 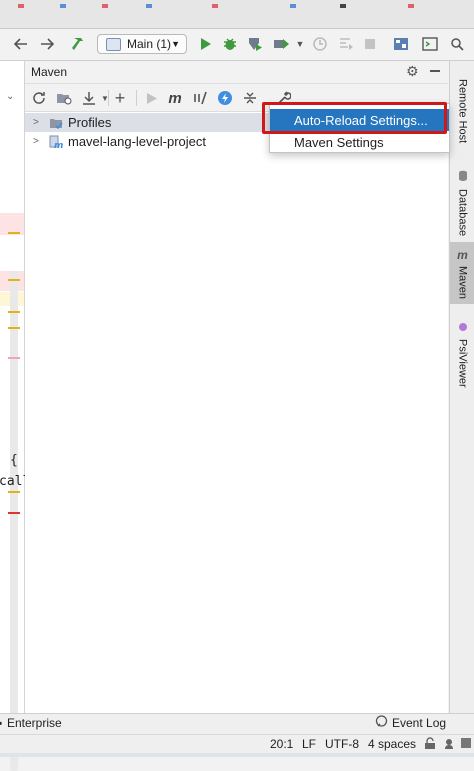 I want to click on maven-goal-icon: m, so click(x=175, y=98).